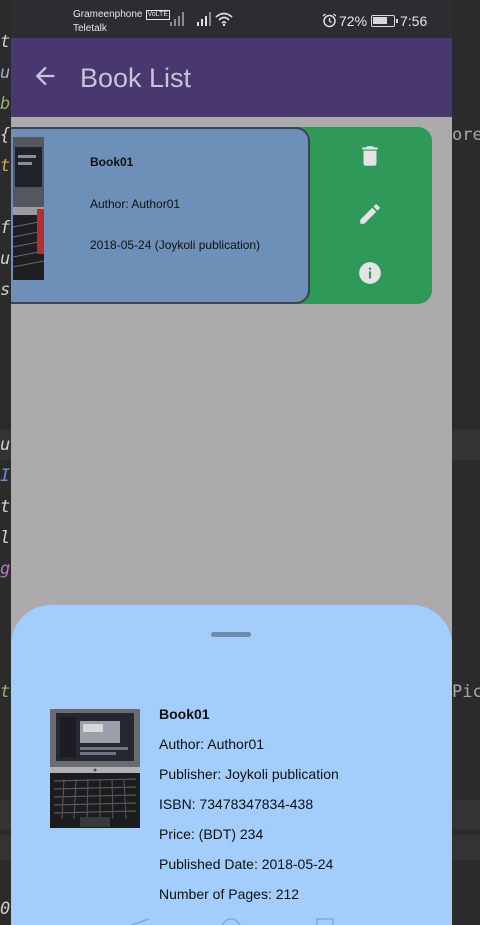 Image resolution: width=480 pixels, height=925 pixels. I want to click on detail-price: Price: (BDT) 234, so click(211, 834).